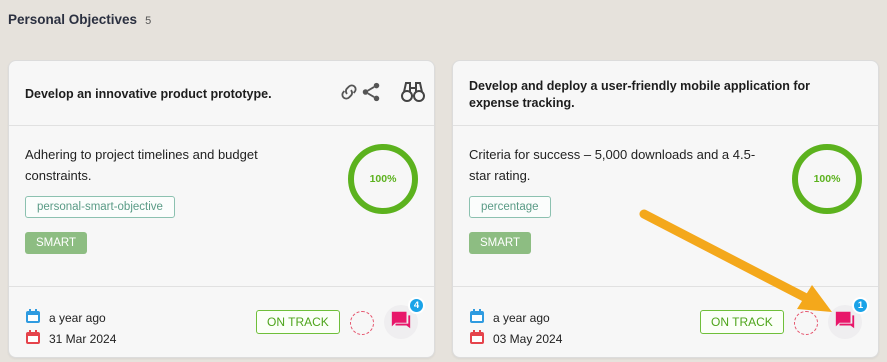  Describe the element at coordinates (100, 207) in the screenshot. I see `objective-tag: personal-smart-objective` at that location.